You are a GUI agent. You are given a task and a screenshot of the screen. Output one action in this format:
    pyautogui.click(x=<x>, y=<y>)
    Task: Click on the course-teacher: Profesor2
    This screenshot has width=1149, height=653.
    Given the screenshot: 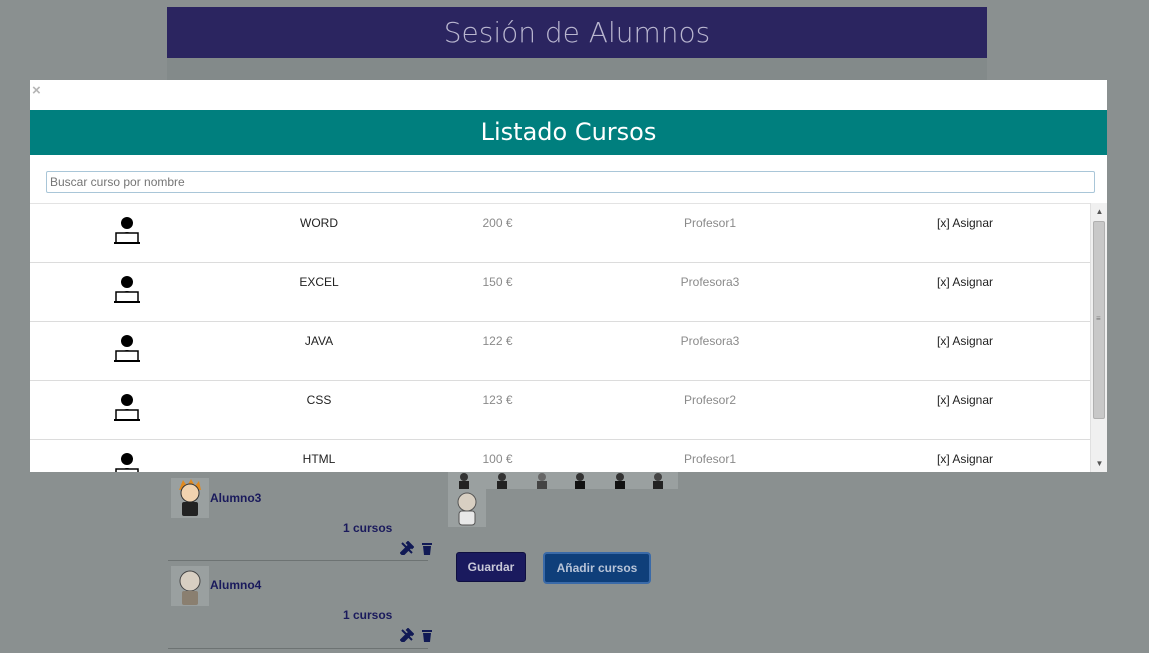 What is the action you would take?
    pyautogui.click(x=710, y=400)
    